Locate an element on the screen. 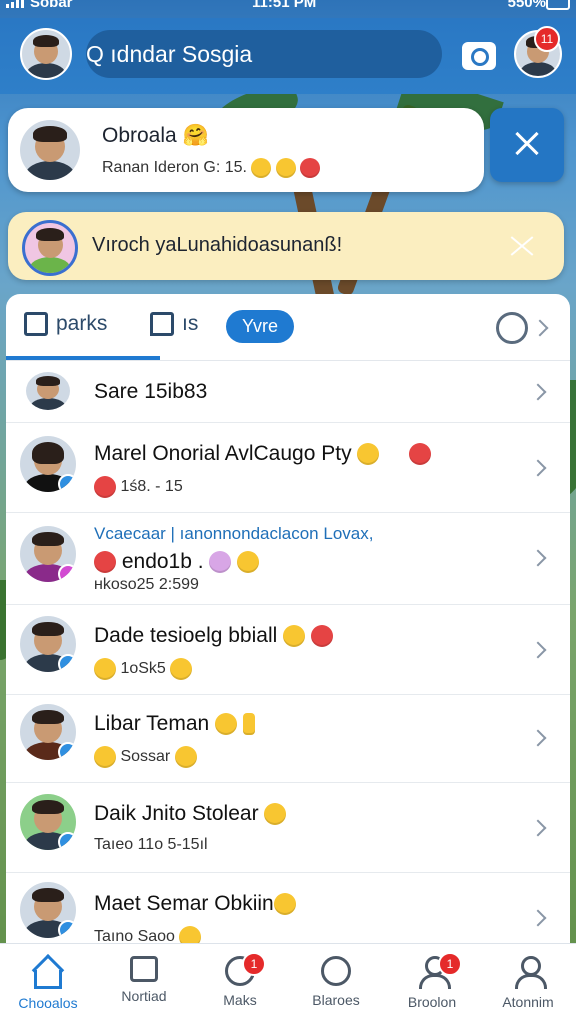  close-featured-button is located at coordinates (527, 145).